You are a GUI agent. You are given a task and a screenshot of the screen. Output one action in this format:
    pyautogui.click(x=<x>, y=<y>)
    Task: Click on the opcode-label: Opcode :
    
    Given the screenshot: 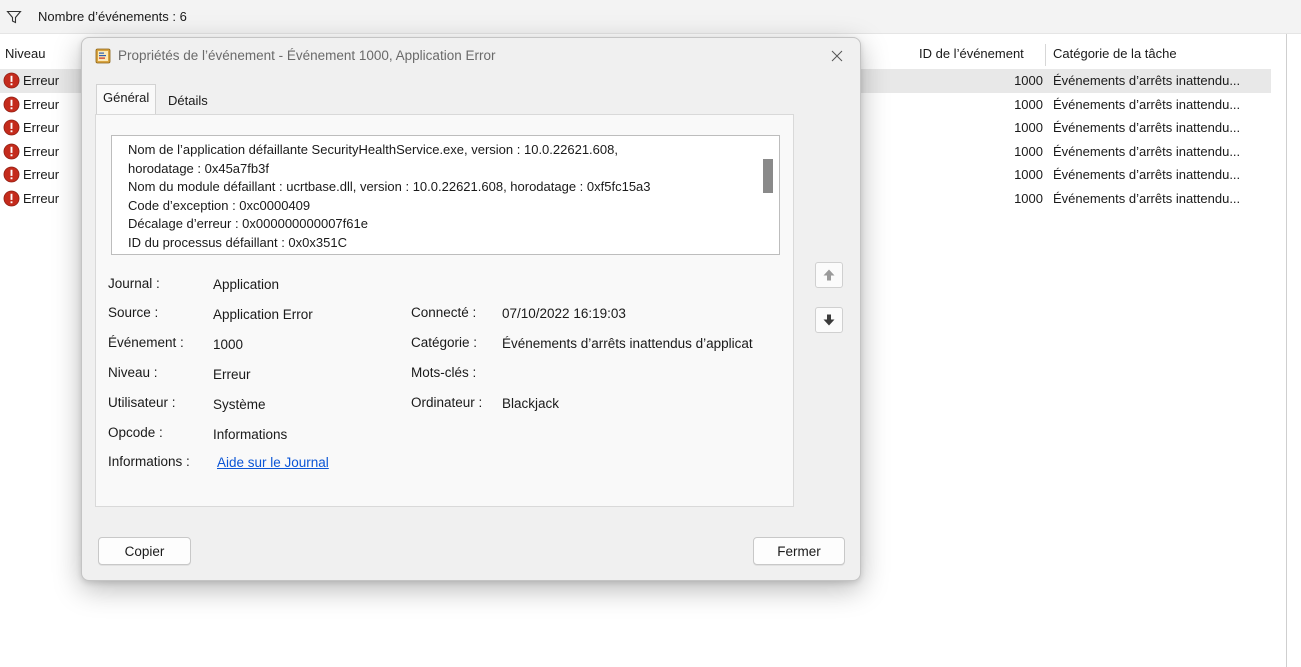 What is the action you would take?
    pyautogui.click(x=135, y=432)
    